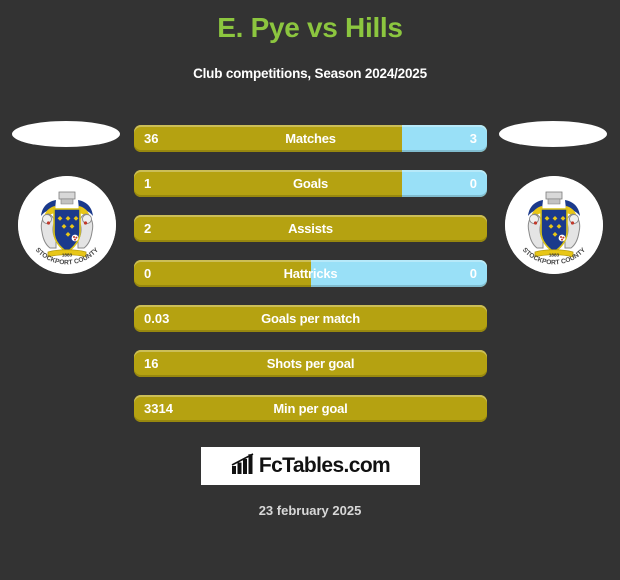 This screenshot has height=580, width=620. I want to click on stat-row: 0 Hattricks 0, so click(310, 273).